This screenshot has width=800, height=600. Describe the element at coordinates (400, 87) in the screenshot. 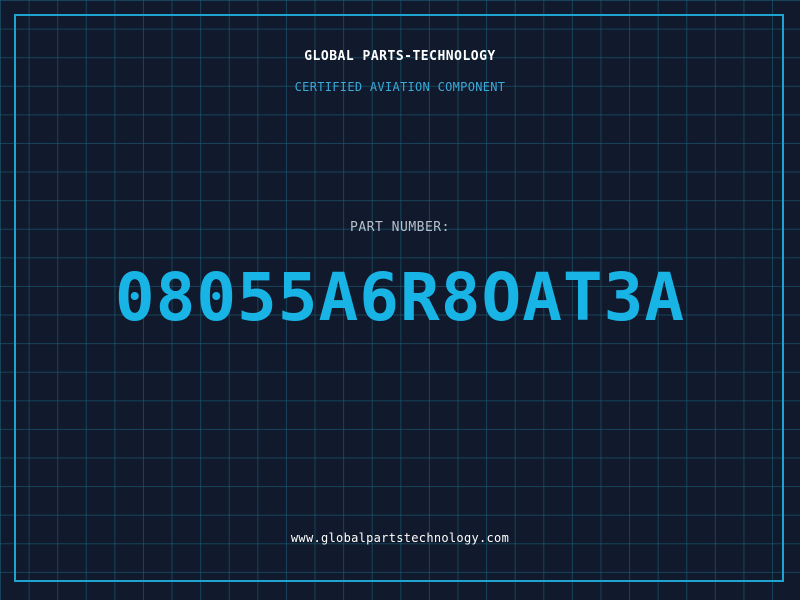

I see `certification-subtitle: CERTIFIED AVIATION COMPONENT` at that location.